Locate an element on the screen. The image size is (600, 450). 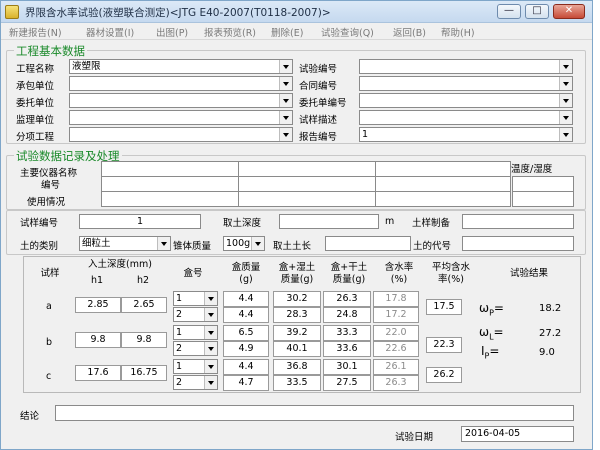
project-name-value: 液塑限 is located at coordinates (86, 66).